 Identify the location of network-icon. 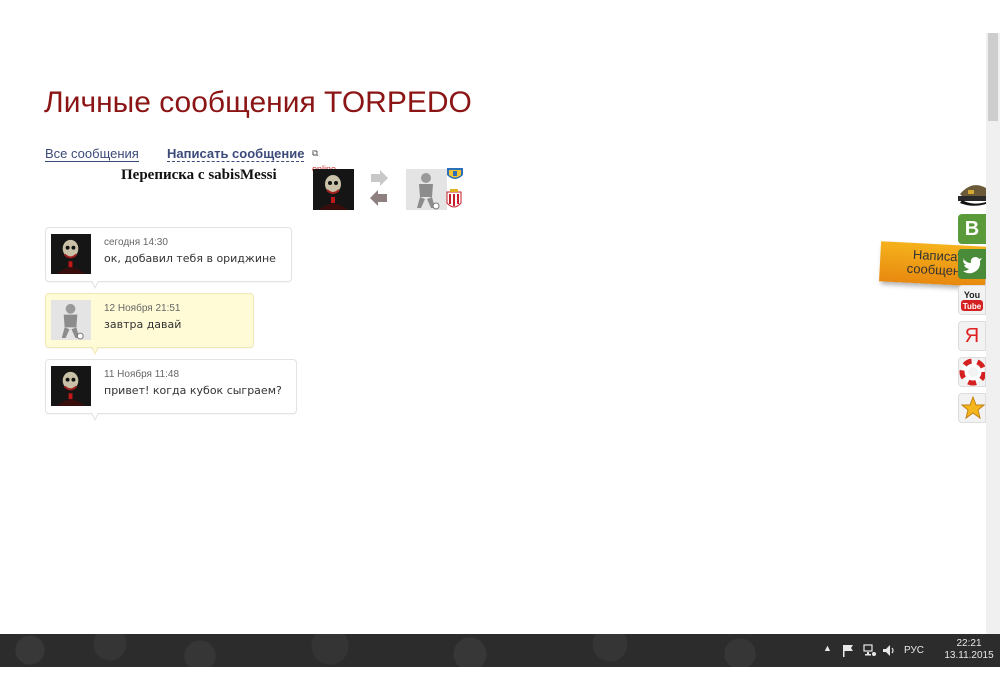
(869, 650).